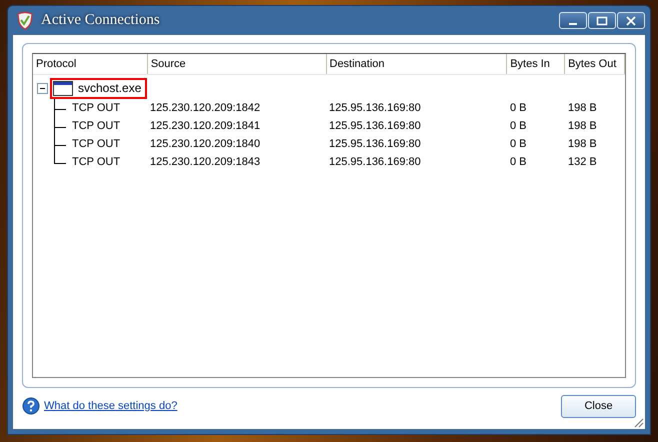  I want to click on table-cell-text: 125.230.120.209:1842, so click(206, 108).